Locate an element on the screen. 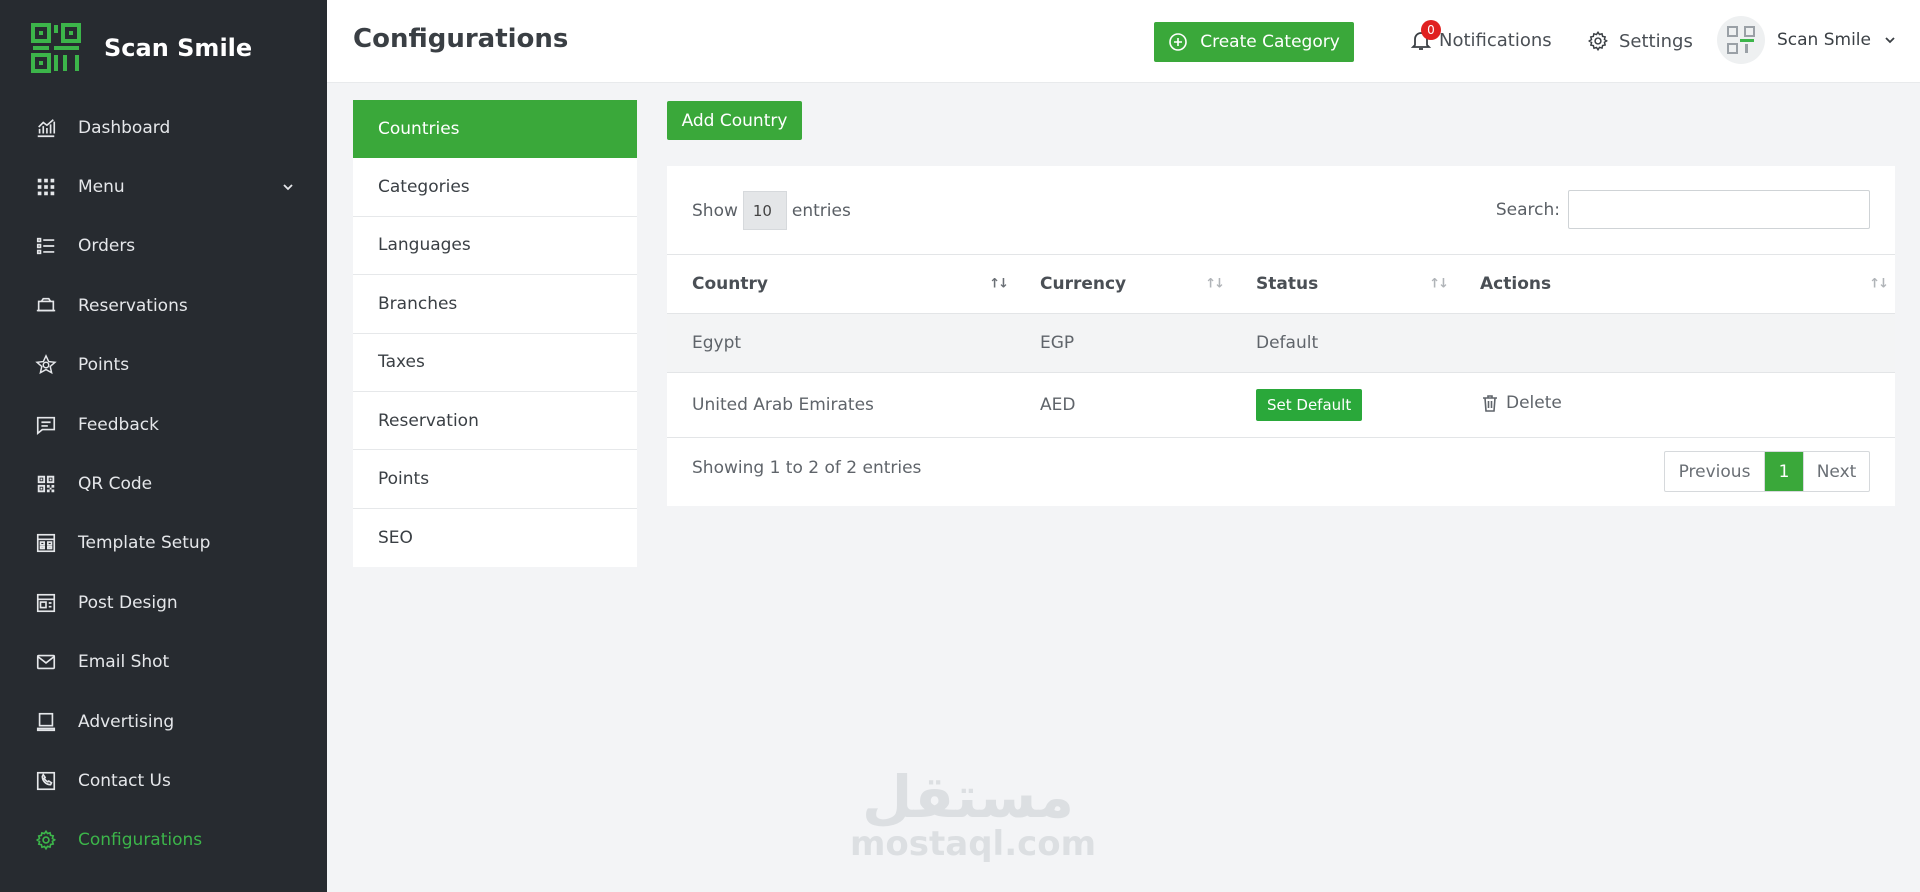 This screenshot has height=892, width=1920. post-design-icon is located at coordinates (46, 603).